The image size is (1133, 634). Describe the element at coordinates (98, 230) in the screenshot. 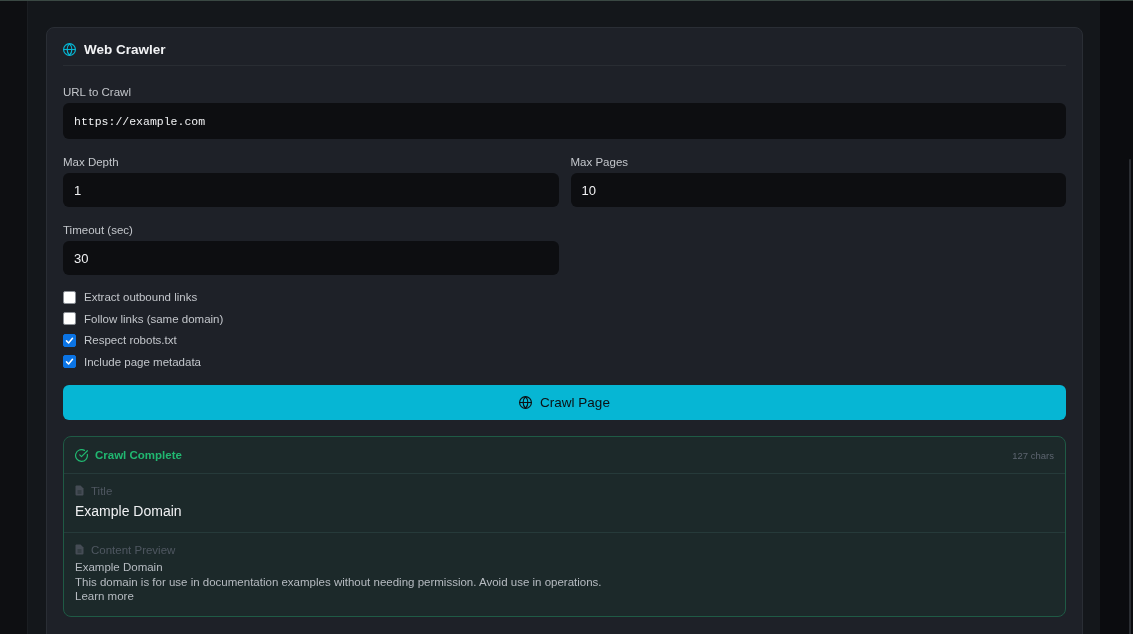

I see `field-label: Timeout (sec)` at that location.